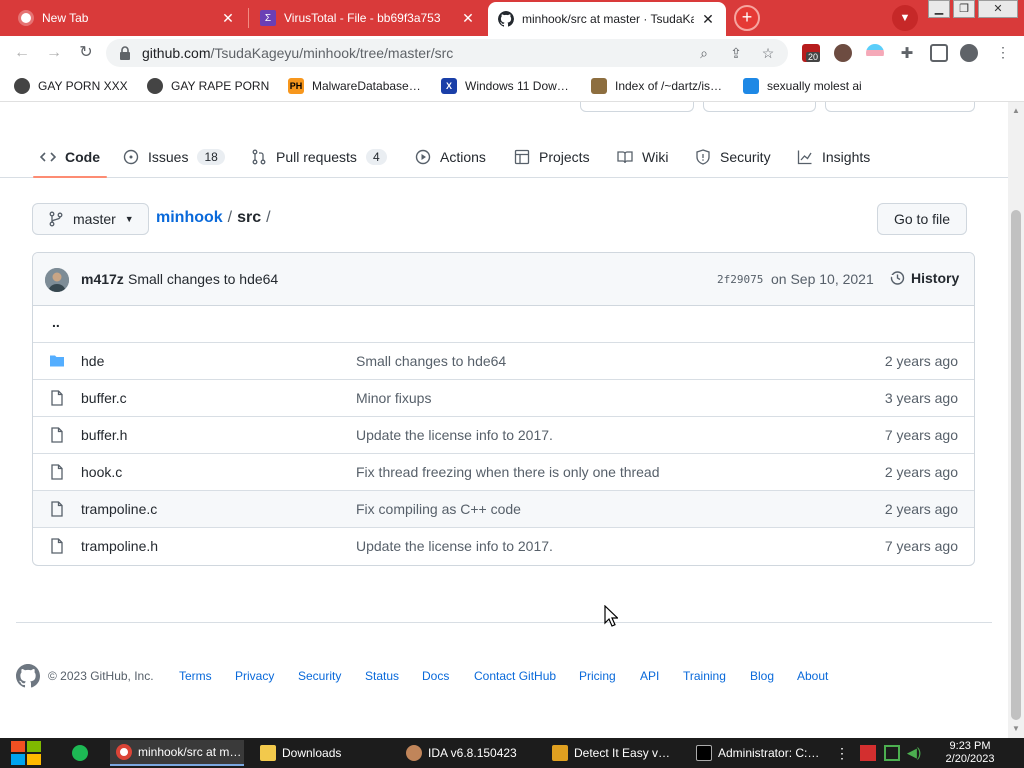 This screenshot has height=768, width=1024. What do you see at coordinates (102, 279) in the screenshot?
I see `commit-author-link: m417z` at bounding box center [102, 279].